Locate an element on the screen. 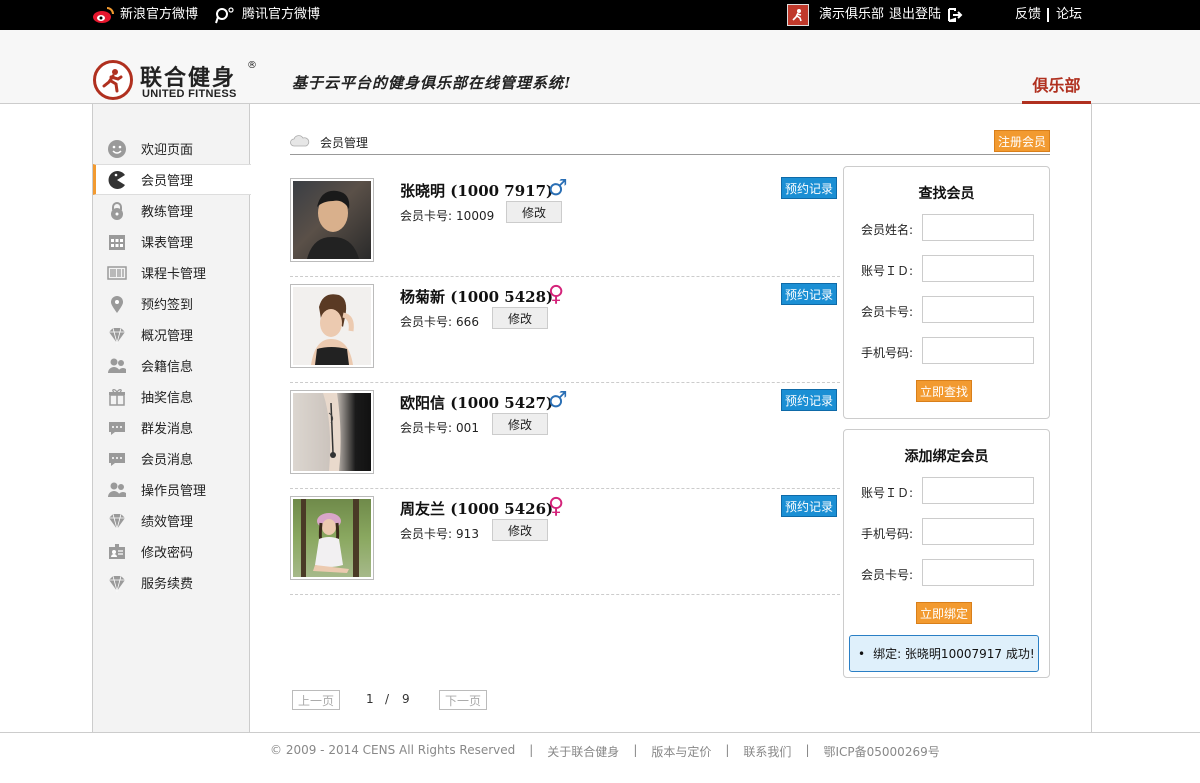 The height and width of the screenshot is (783, 1200). prev-page-button: 上一页 is located at coordinates (316, 700).